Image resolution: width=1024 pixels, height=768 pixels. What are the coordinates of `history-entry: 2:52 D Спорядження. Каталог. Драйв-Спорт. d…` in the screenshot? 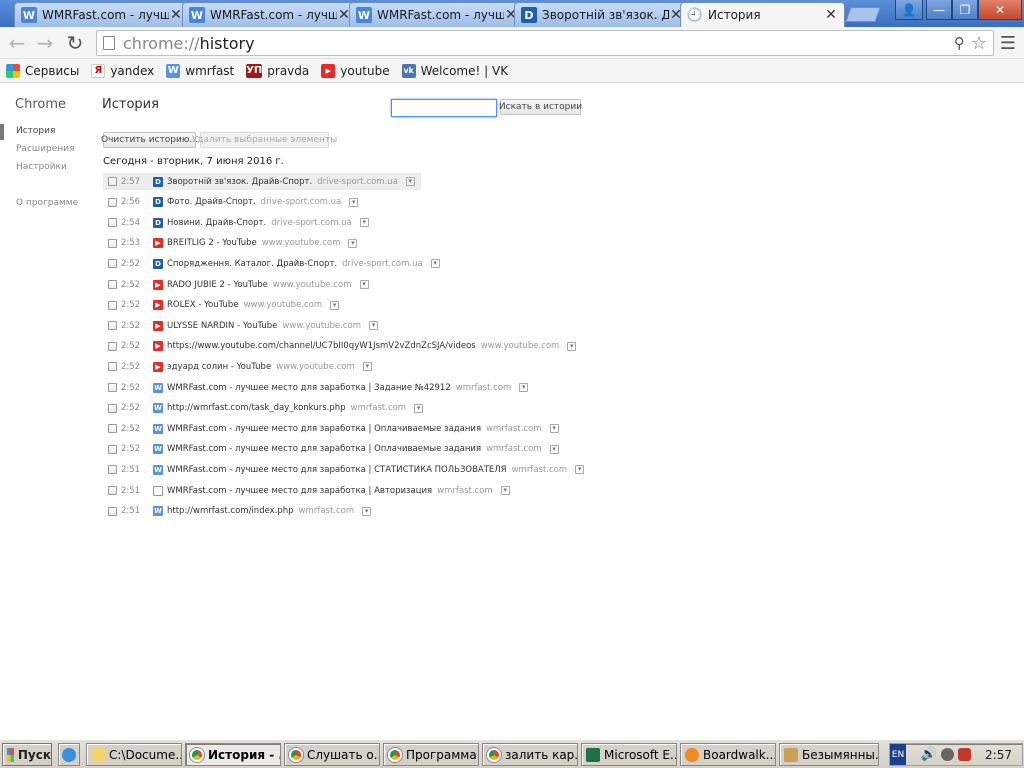 It's located at (274, 263).